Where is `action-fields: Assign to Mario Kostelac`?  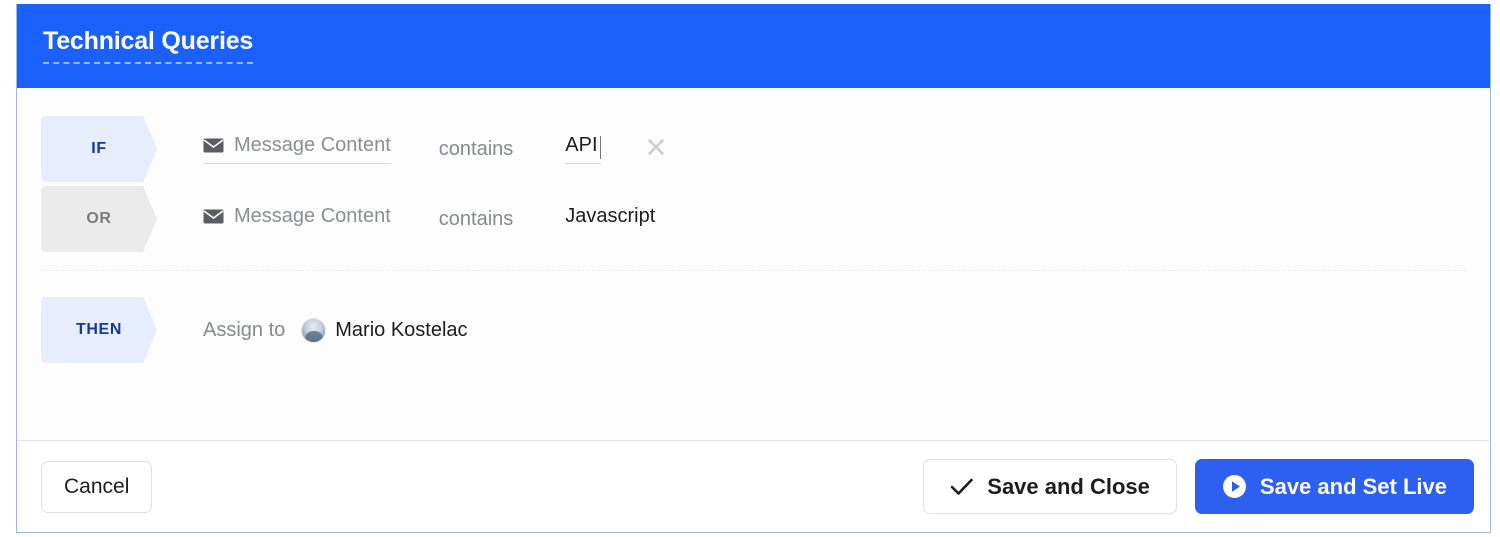
action-fields: Assign to Mario Kostelac is located at coordinates (335, 330).